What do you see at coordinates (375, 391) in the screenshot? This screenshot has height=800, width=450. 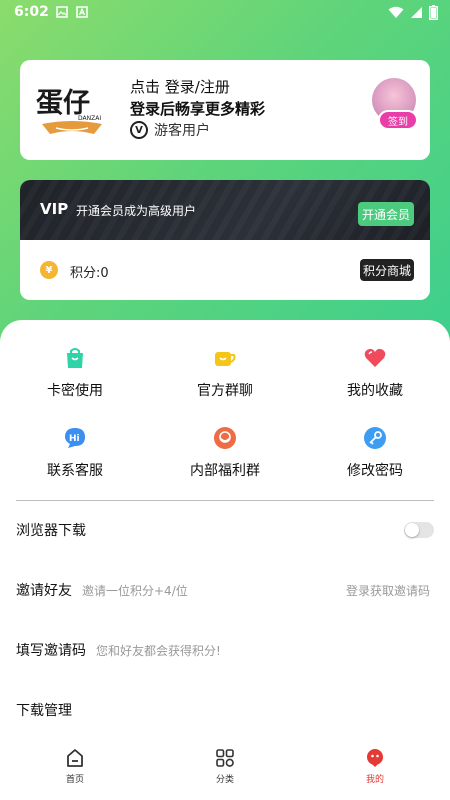 I see `grid-label: 我的收藏` at bounding box center [375, 391].